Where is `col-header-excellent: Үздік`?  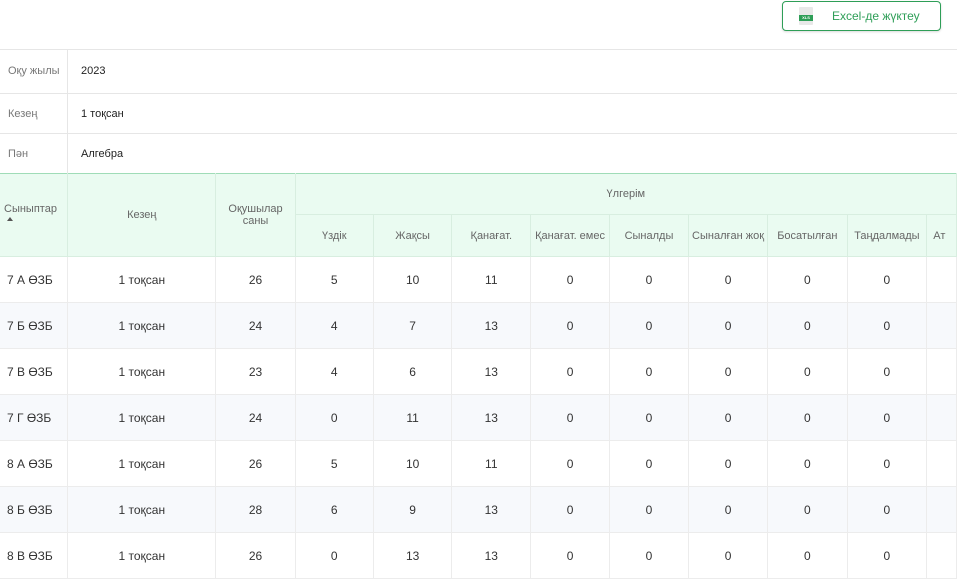 col-header-excellent: Үздік is located at coordinates (334, 235).